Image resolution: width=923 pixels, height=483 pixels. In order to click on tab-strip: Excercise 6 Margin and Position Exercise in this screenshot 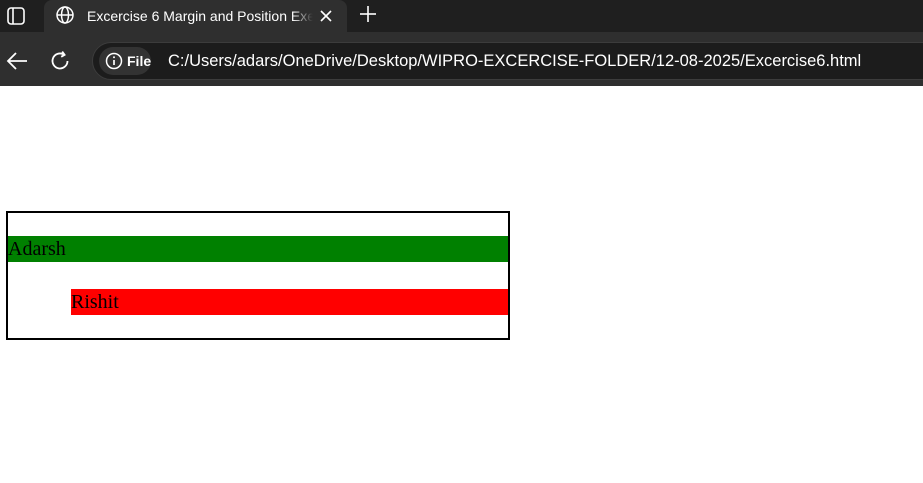, I will do `click(461, 16)`.